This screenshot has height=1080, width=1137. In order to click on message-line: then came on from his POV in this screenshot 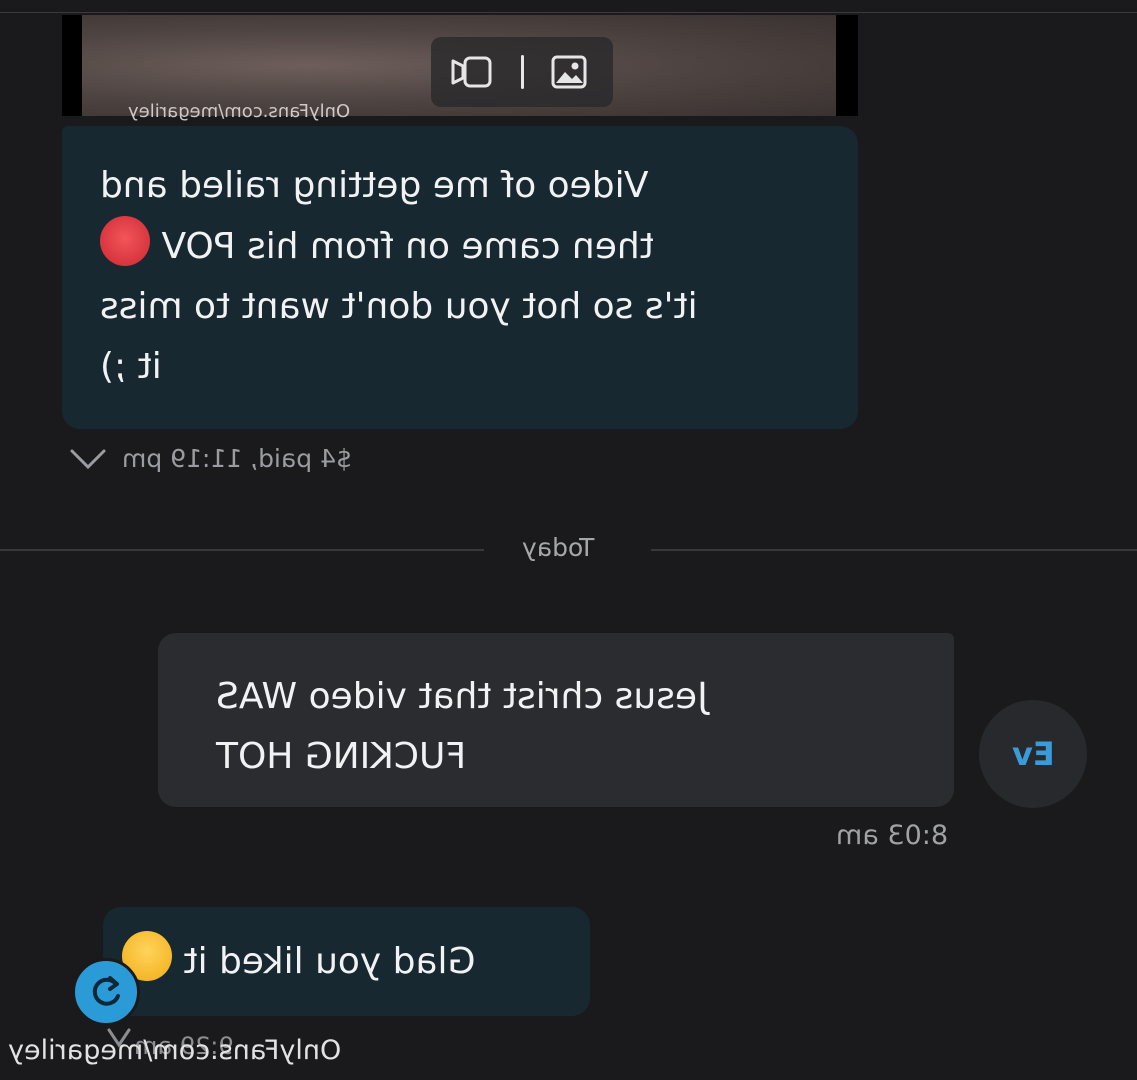, I will do `click(460, 246)`.